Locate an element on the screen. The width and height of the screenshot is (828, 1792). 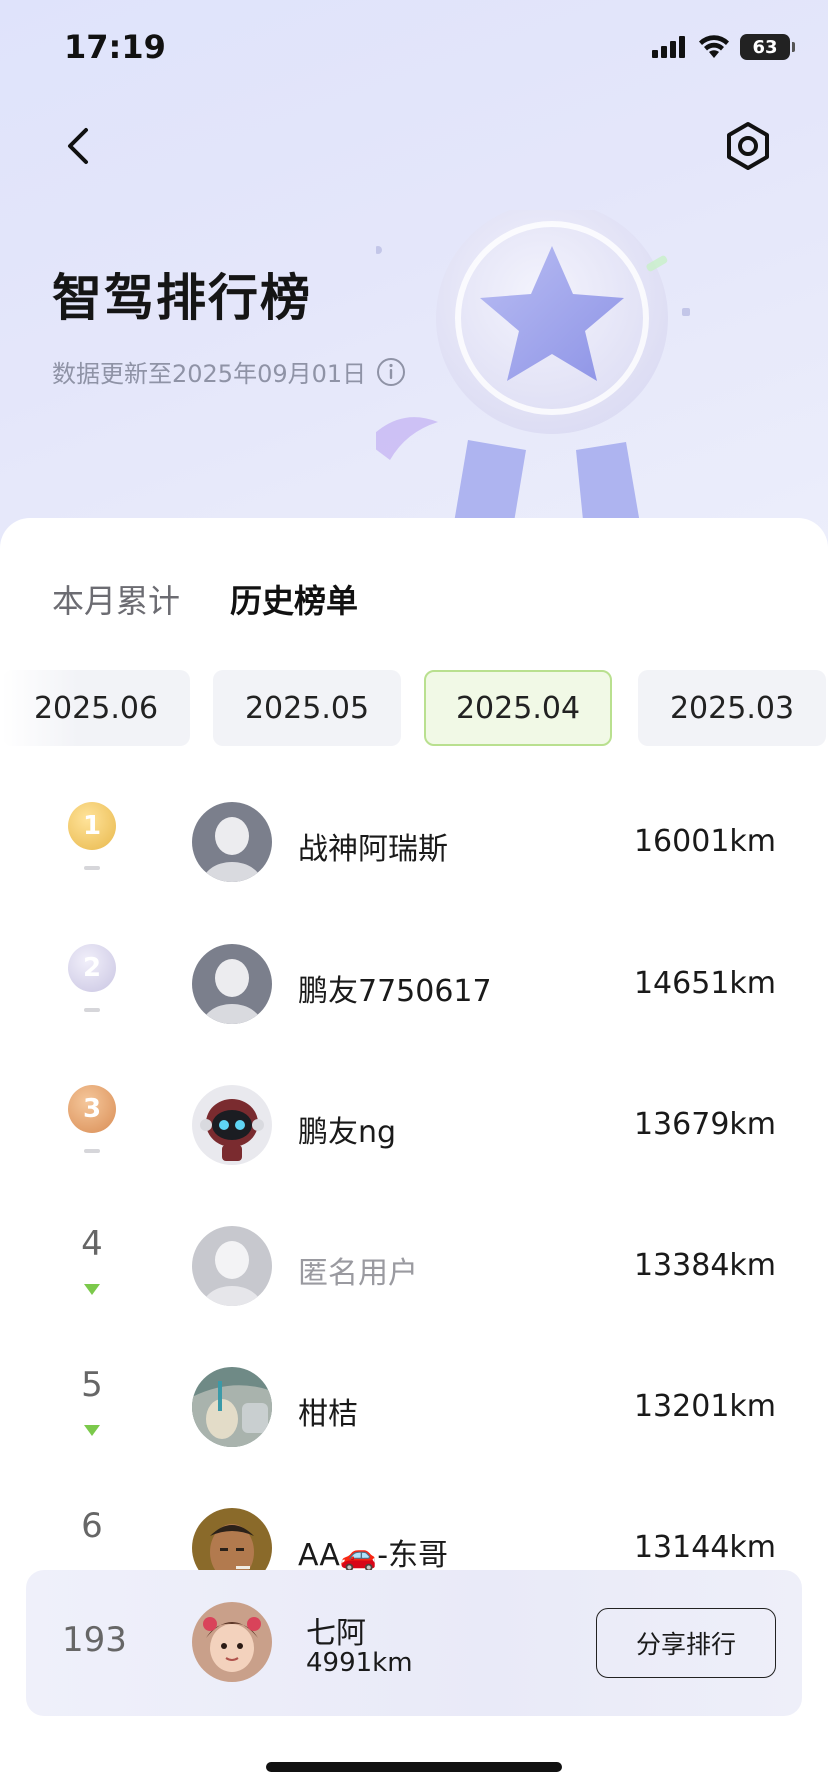
medal-illustration-icon is located at coordinates (533, 385).